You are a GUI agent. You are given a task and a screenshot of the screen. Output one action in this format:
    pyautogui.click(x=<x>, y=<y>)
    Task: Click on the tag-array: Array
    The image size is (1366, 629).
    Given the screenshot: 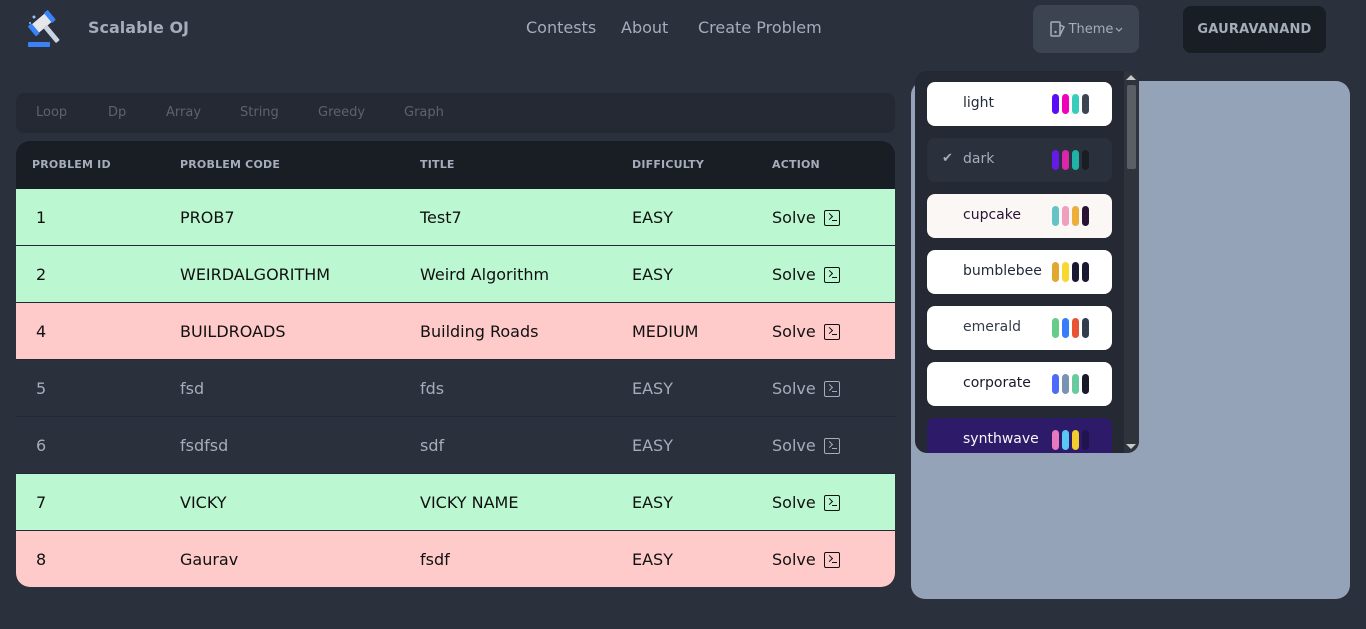 What is the action you would take?
    pyautogui.click(x=183, y=112)
    